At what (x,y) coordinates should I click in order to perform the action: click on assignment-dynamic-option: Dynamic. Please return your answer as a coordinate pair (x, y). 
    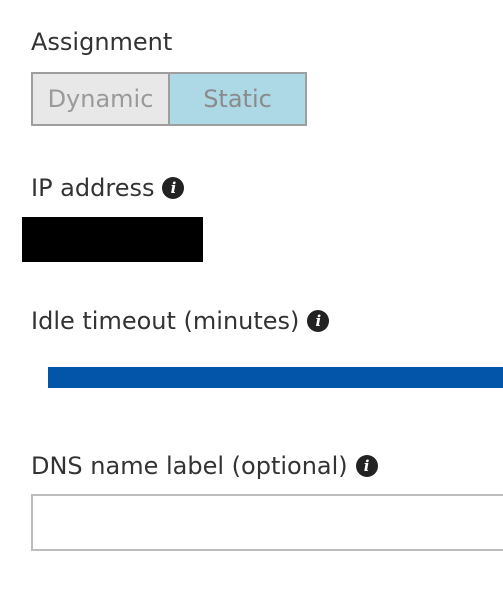
    Looking at the image, I should click on (101, 99).